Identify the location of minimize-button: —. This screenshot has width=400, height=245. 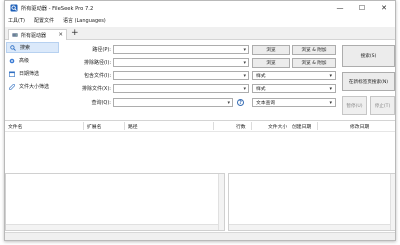
(340, 8).